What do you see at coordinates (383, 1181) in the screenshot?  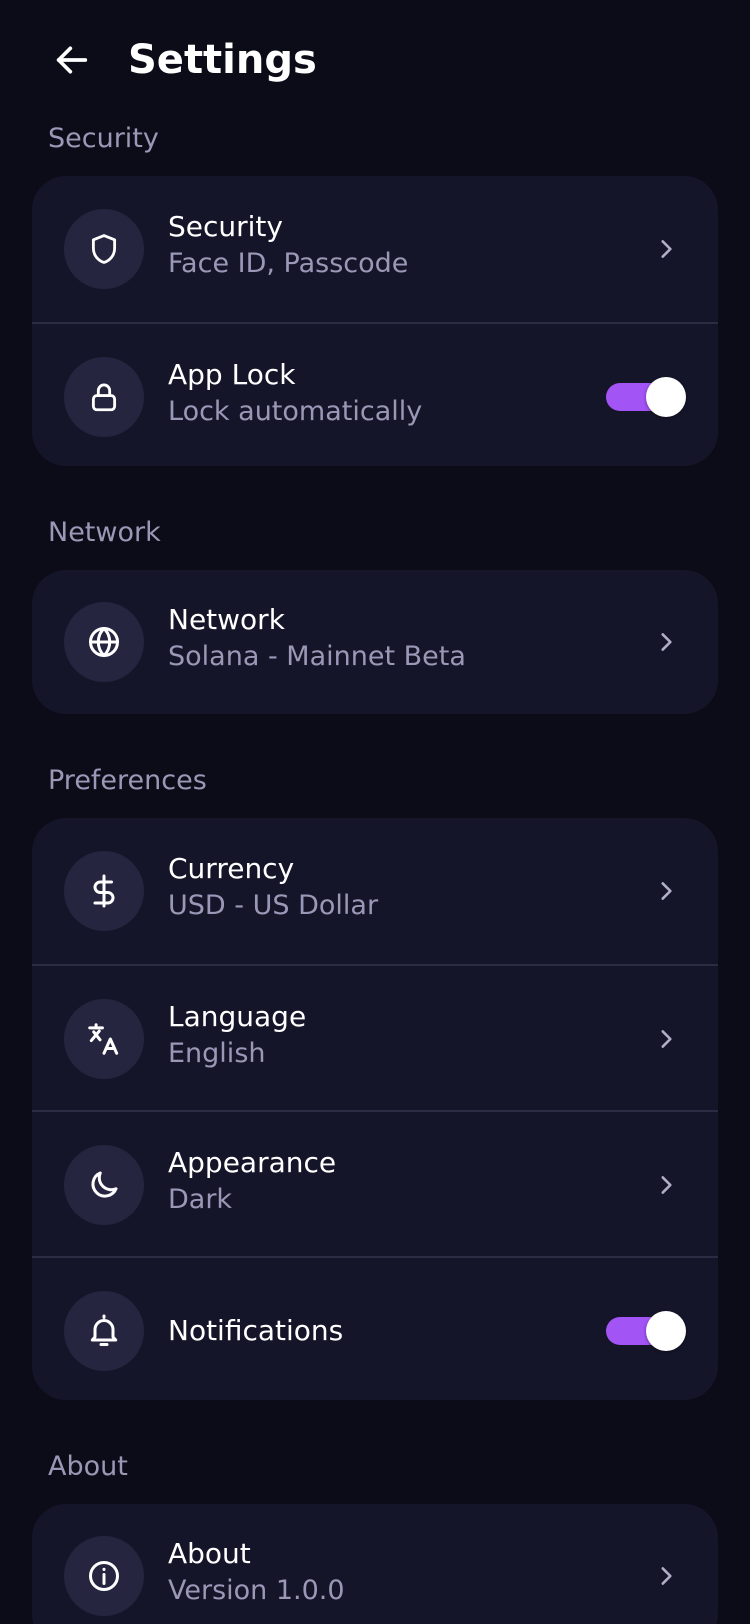 I see `row-text: Appearance Dark` at bounding box center [383, 1181].